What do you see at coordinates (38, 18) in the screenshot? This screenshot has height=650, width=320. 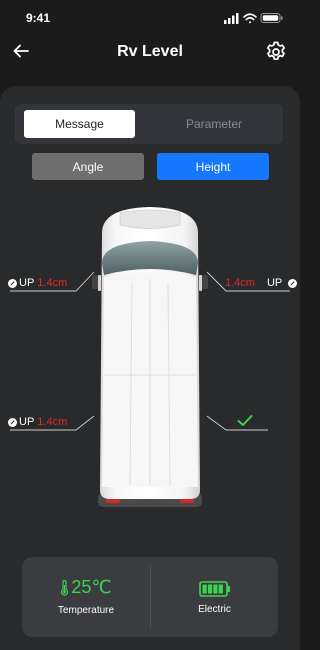 I see `status-time: 9:41` at bounding box center [38, 18].